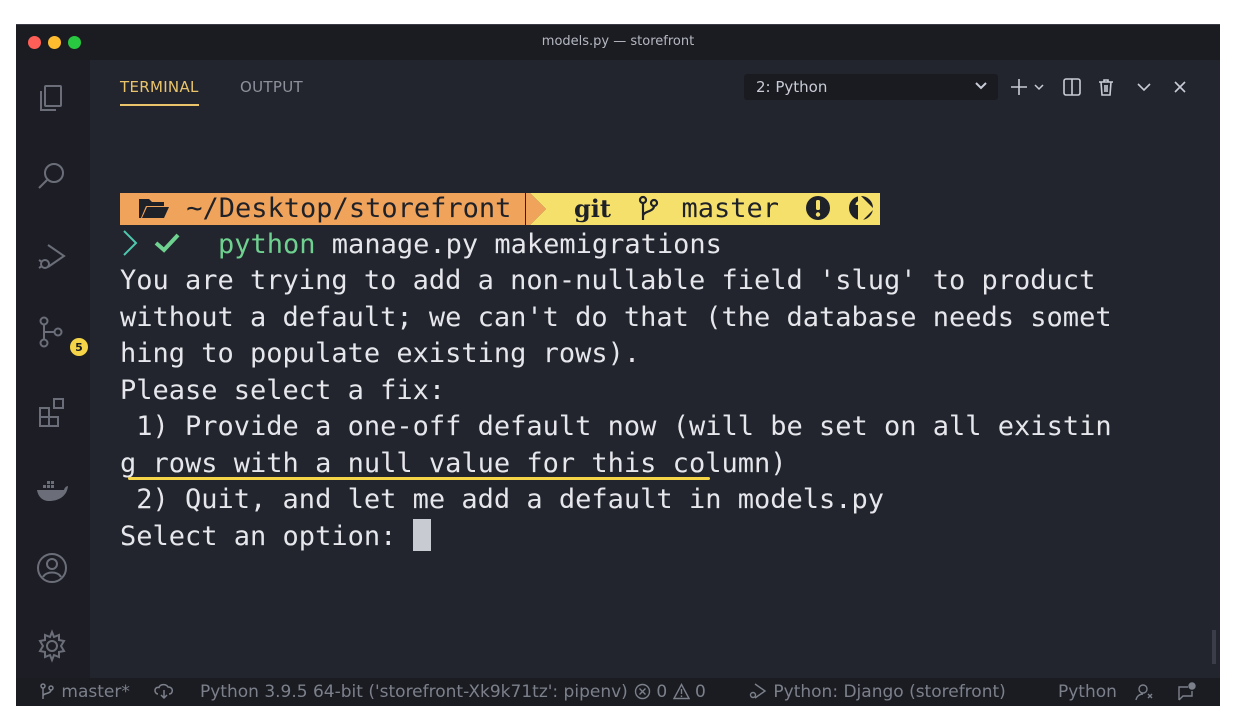  Describe the element at coordinates (95, 692) in the screenshot. I see `status-branch-name: master*` at that location.